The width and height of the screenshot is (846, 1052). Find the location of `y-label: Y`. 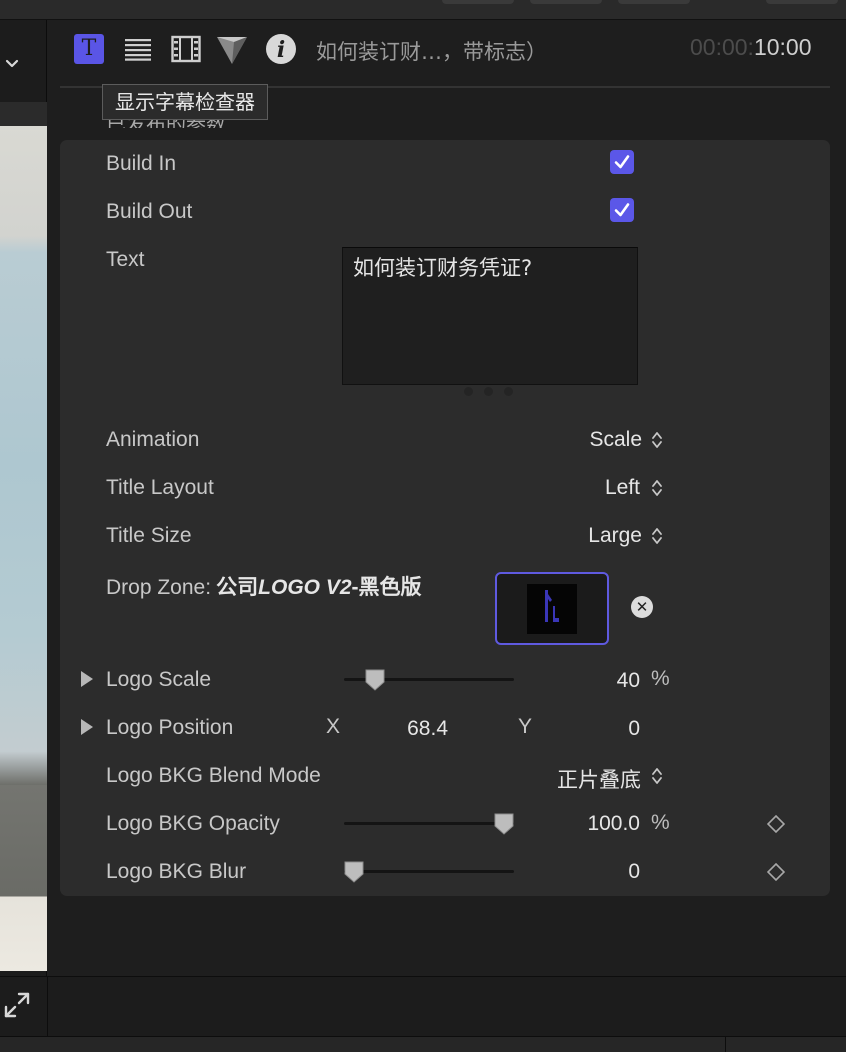

y-label: Y is located at coordinates (525, 726).